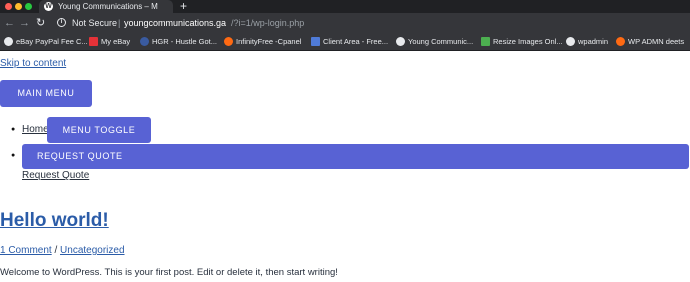 This screenshot has width=690, height=282. What do you see at coordinates (93, 41) in the screenshot?
I see `ebay-icon` at bounding box center [93, 41].